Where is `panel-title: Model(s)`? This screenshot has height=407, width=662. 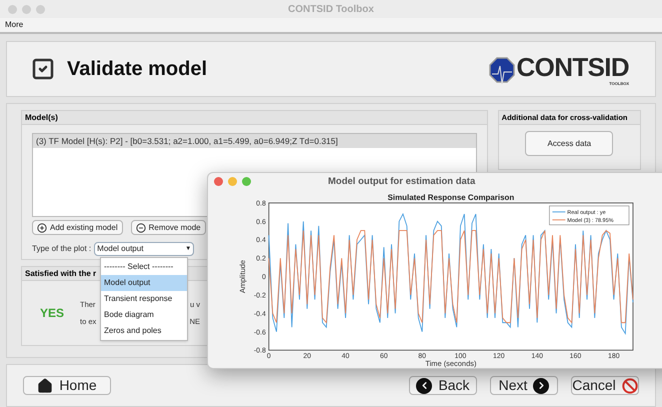
panel-title: Model(s) is located at coordinates (254, 118).